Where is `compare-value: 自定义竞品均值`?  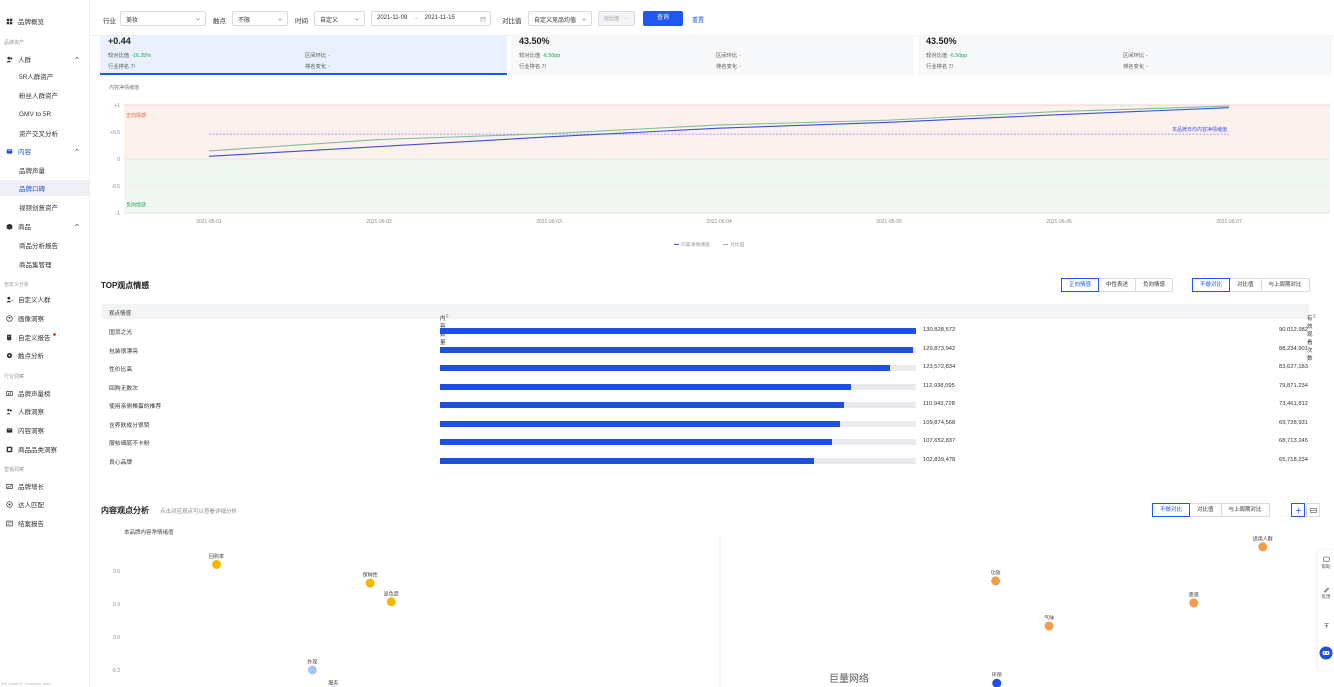
compare-value: 自定义竞品均值 is located at coordinates (555, 21).